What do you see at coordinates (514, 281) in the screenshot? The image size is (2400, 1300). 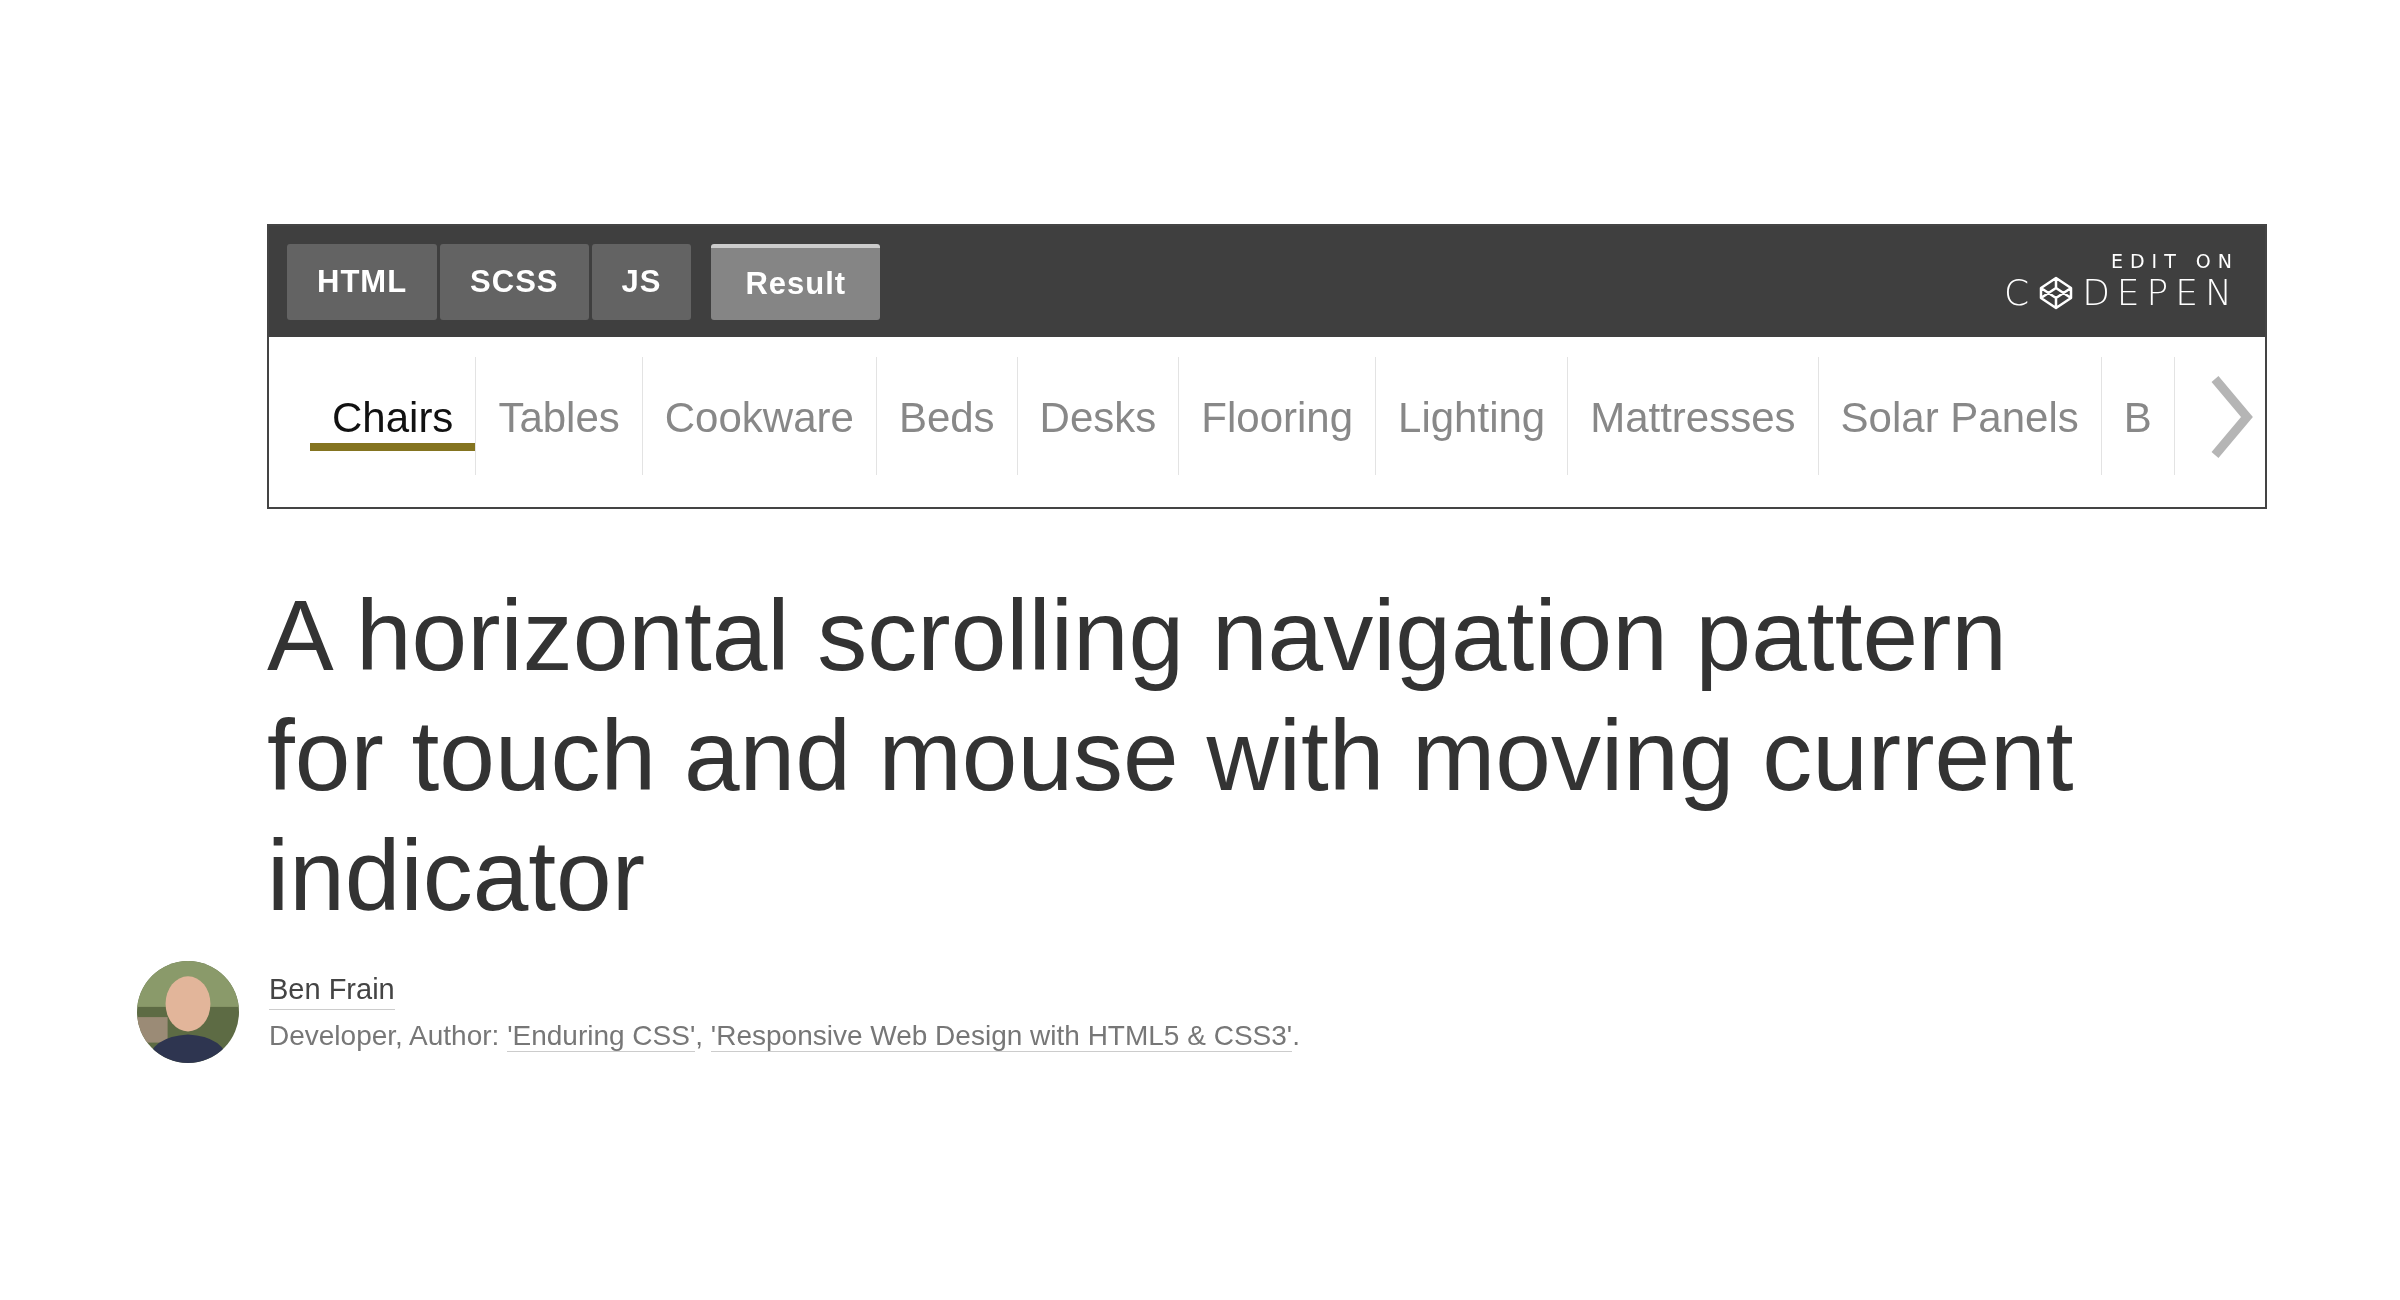 I see `editor-tab: SCSS` at bounding box center [514, 281].